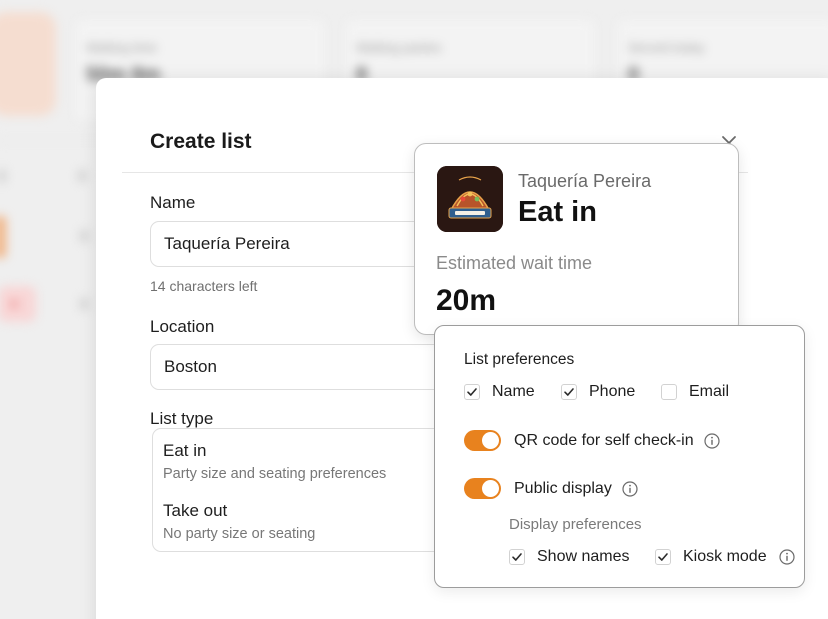  Describe the element at coordinates (466, 300) in the screenshot. I see `wait-time-value: 20m` at that location.